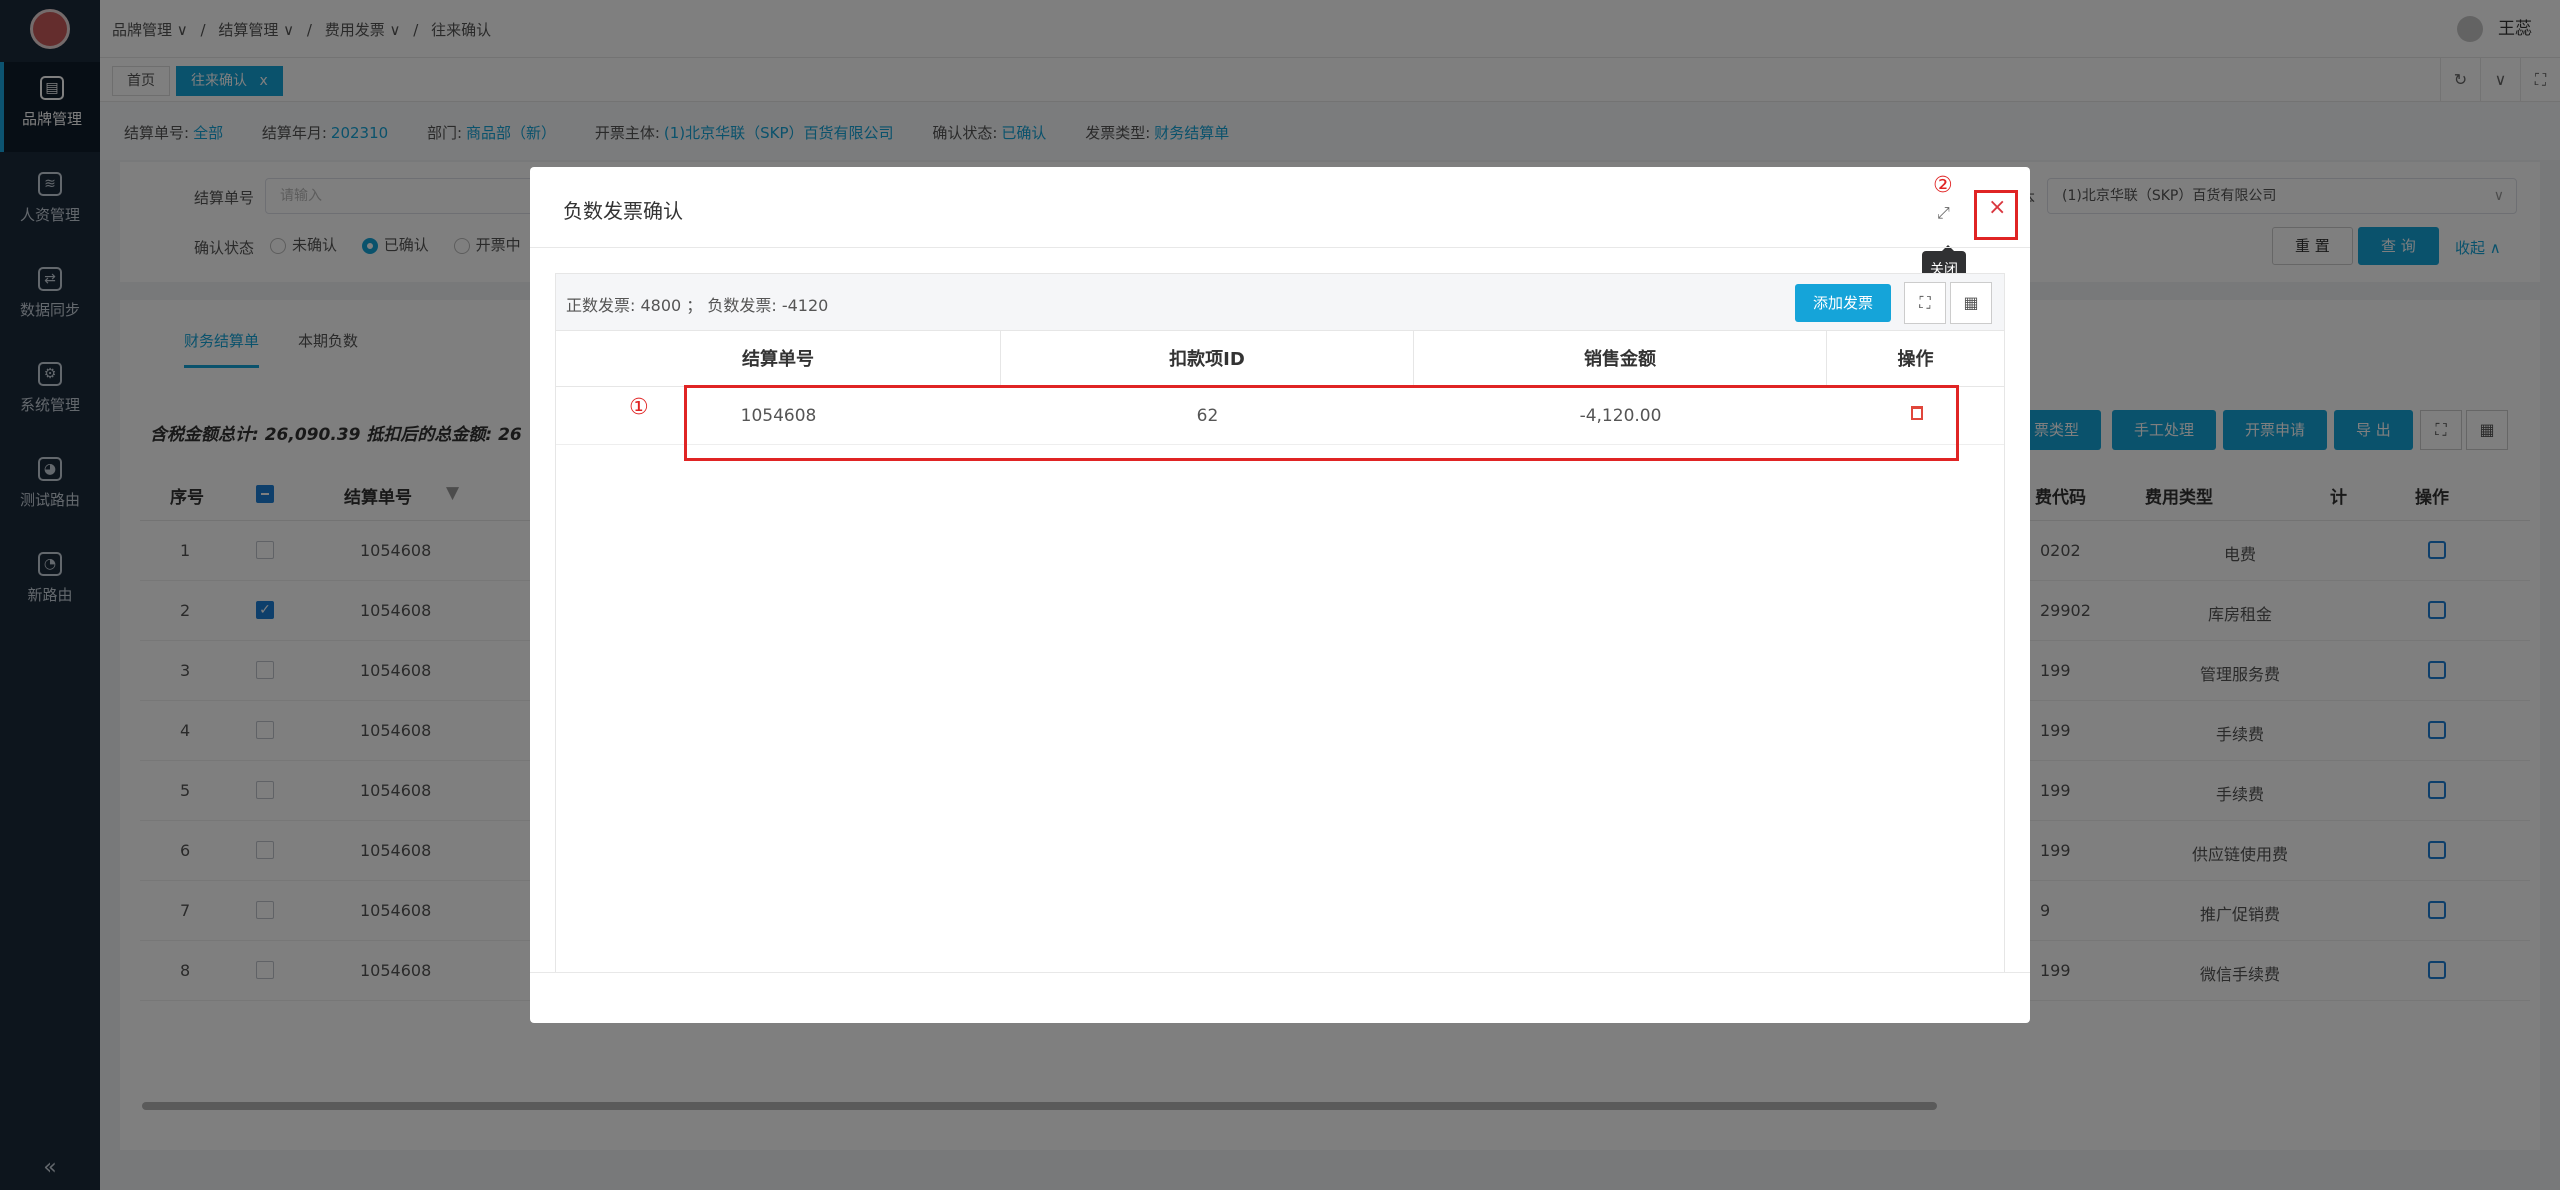 The width and height of the screenshot is (2560, 1190). I want to click on maximize-icon: ⤢, so click(1943, 213).